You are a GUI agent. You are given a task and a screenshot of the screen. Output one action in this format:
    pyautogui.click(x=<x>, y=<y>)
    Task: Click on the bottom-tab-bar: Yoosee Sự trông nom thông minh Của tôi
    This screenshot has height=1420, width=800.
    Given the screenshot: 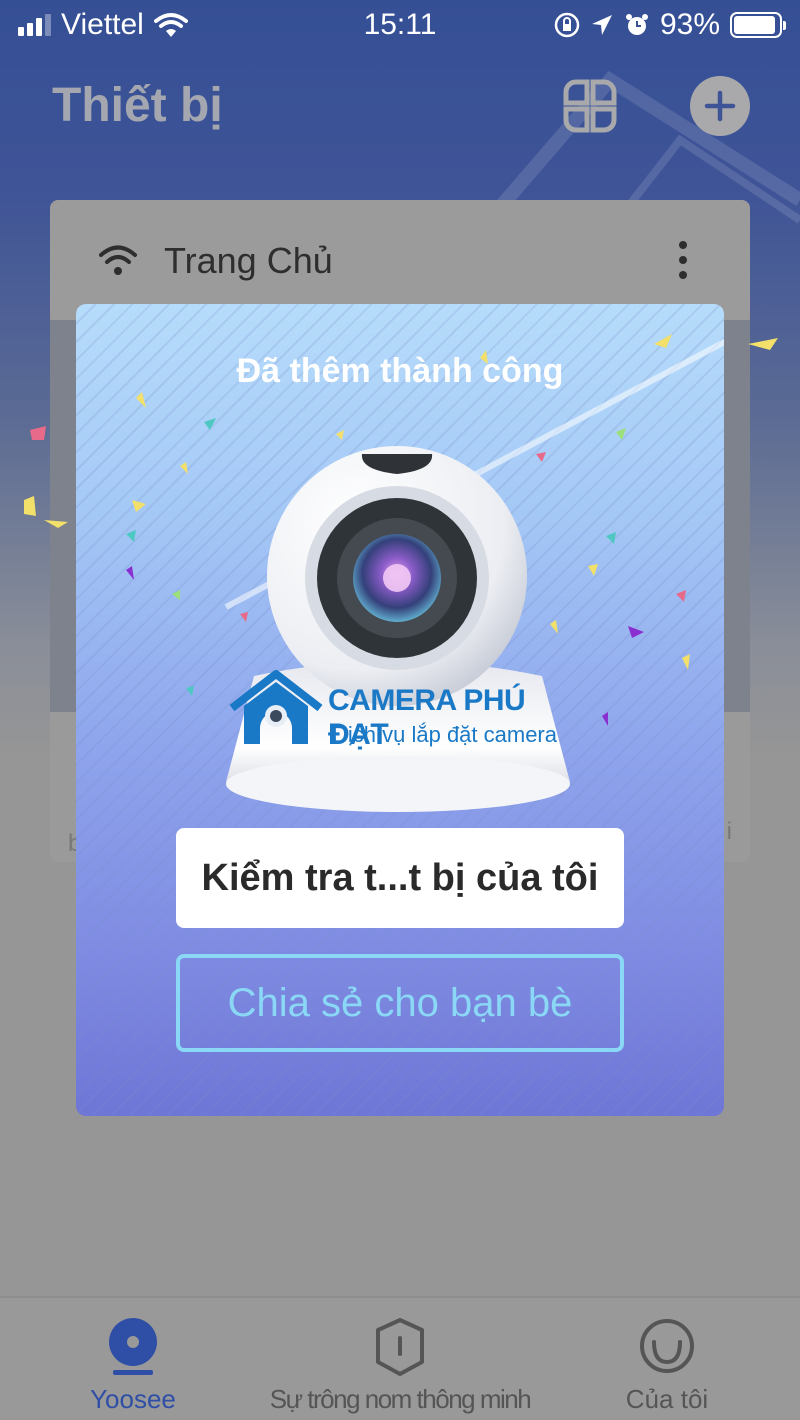 What is the action you would take?
    pyautogui.click(x=400, y=1358)
    